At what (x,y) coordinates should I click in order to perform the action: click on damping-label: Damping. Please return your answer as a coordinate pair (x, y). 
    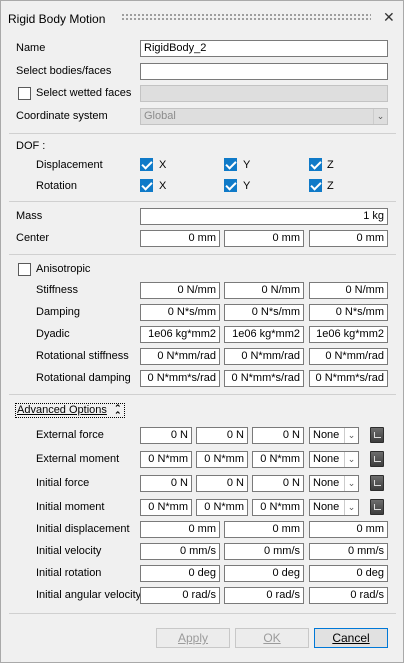
    Looking at the image, I should click on (58, 312).